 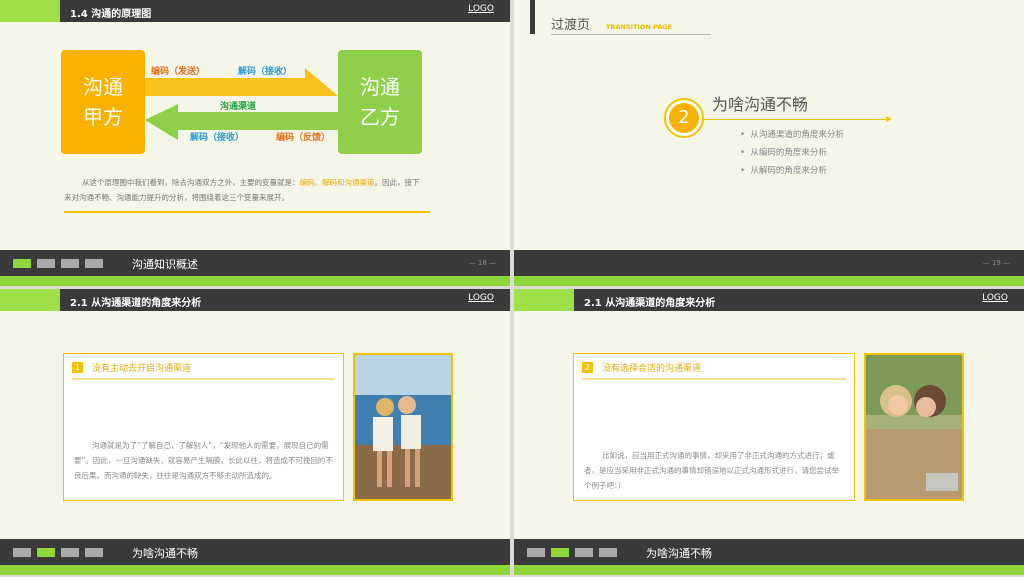 I want to click on section-number: 2, so click(x=684, y=118).